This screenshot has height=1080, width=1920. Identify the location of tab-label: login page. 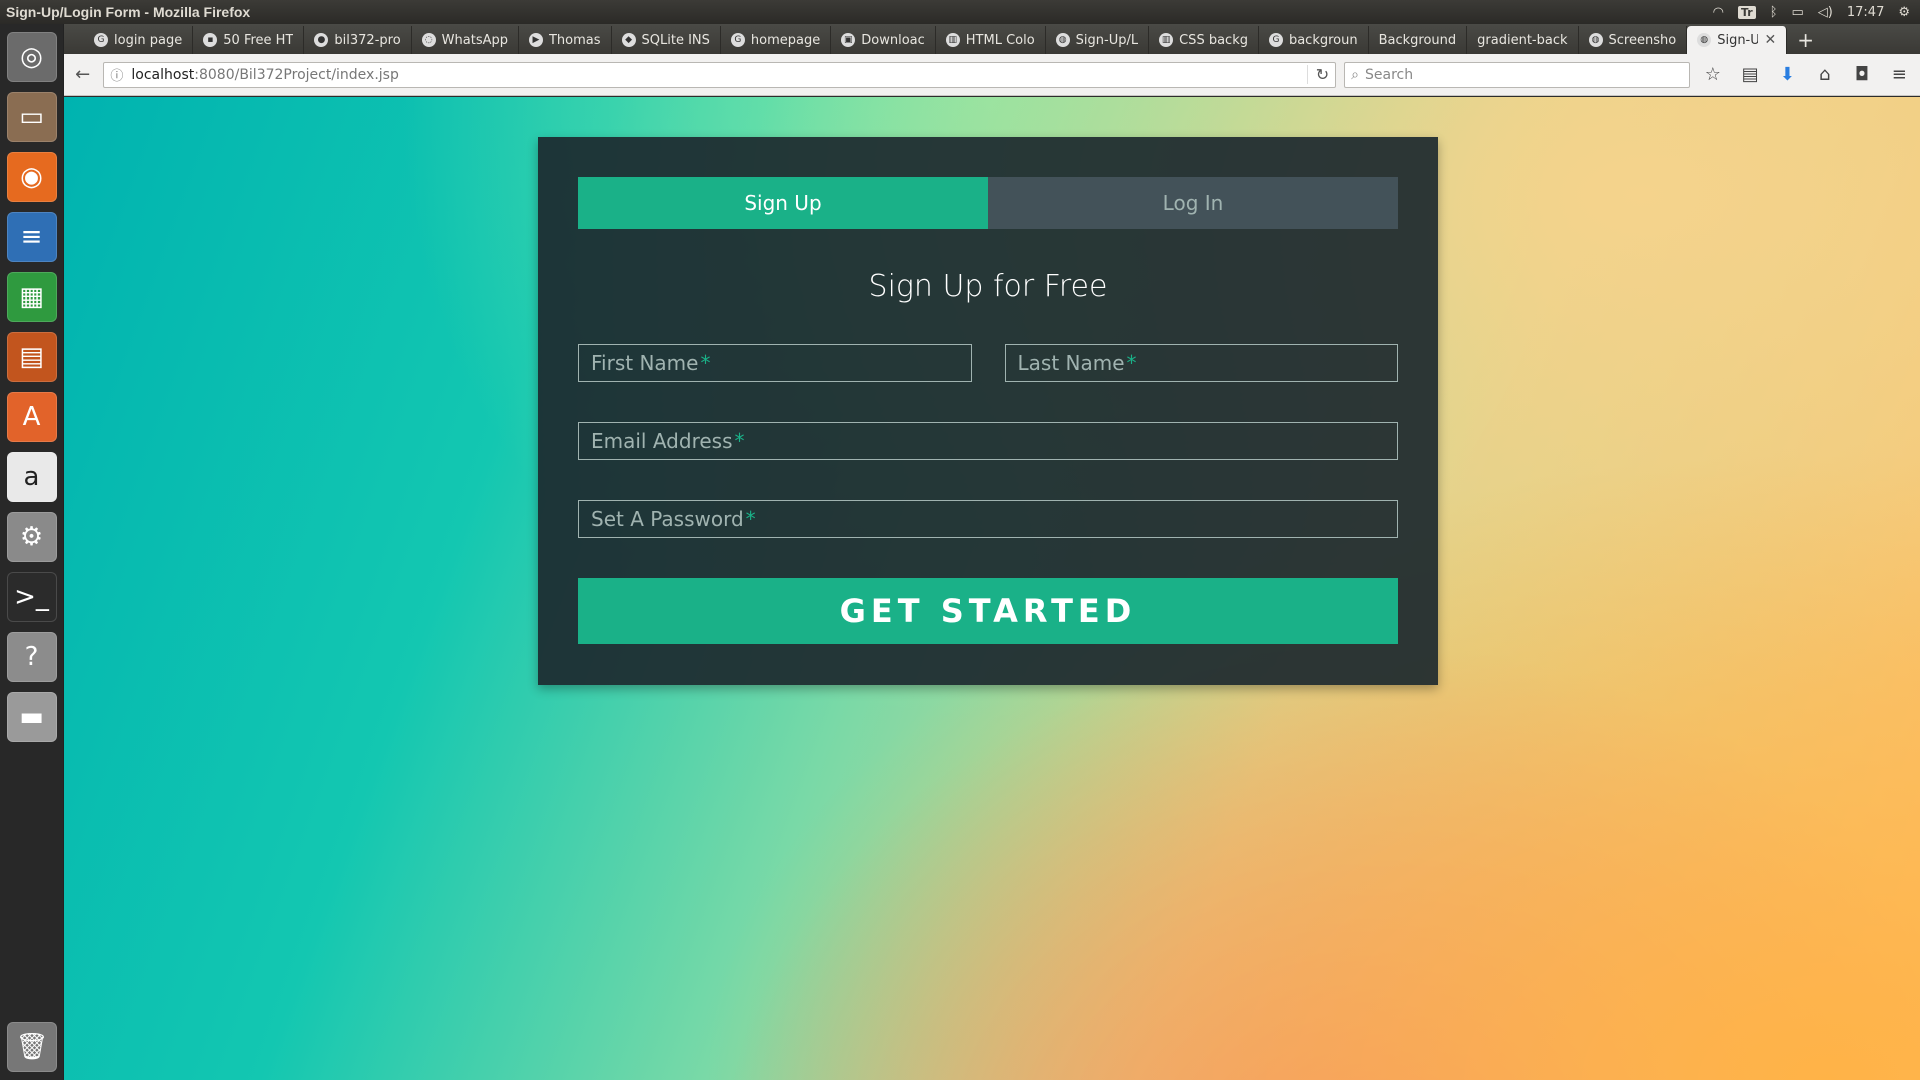
(148, 40).